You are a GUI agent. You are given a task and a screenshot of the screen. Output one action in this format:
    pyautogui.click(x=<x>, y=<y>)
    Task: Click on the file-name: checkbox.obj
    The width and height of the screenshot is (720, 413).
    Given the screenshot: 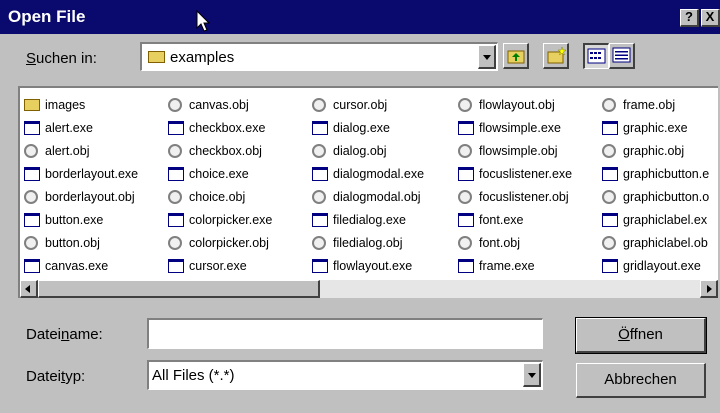 What is the action you would take?
    pyautogui.click(x=225, y=150)
    